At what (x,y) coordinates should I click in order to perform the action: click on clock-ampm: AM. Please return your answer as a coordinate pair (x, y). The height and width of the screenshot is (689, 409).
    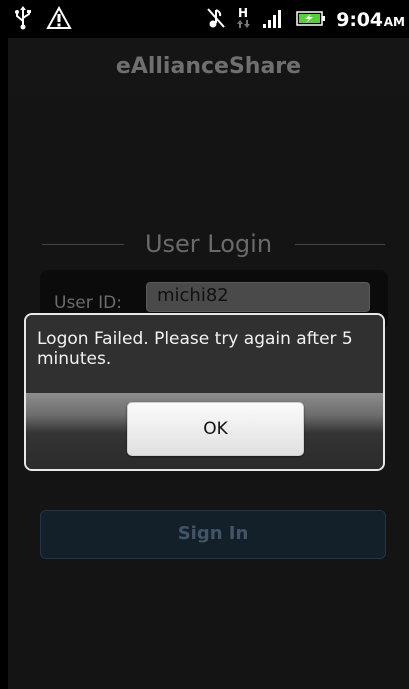
    Looking at the image, I should click on (394, 22).